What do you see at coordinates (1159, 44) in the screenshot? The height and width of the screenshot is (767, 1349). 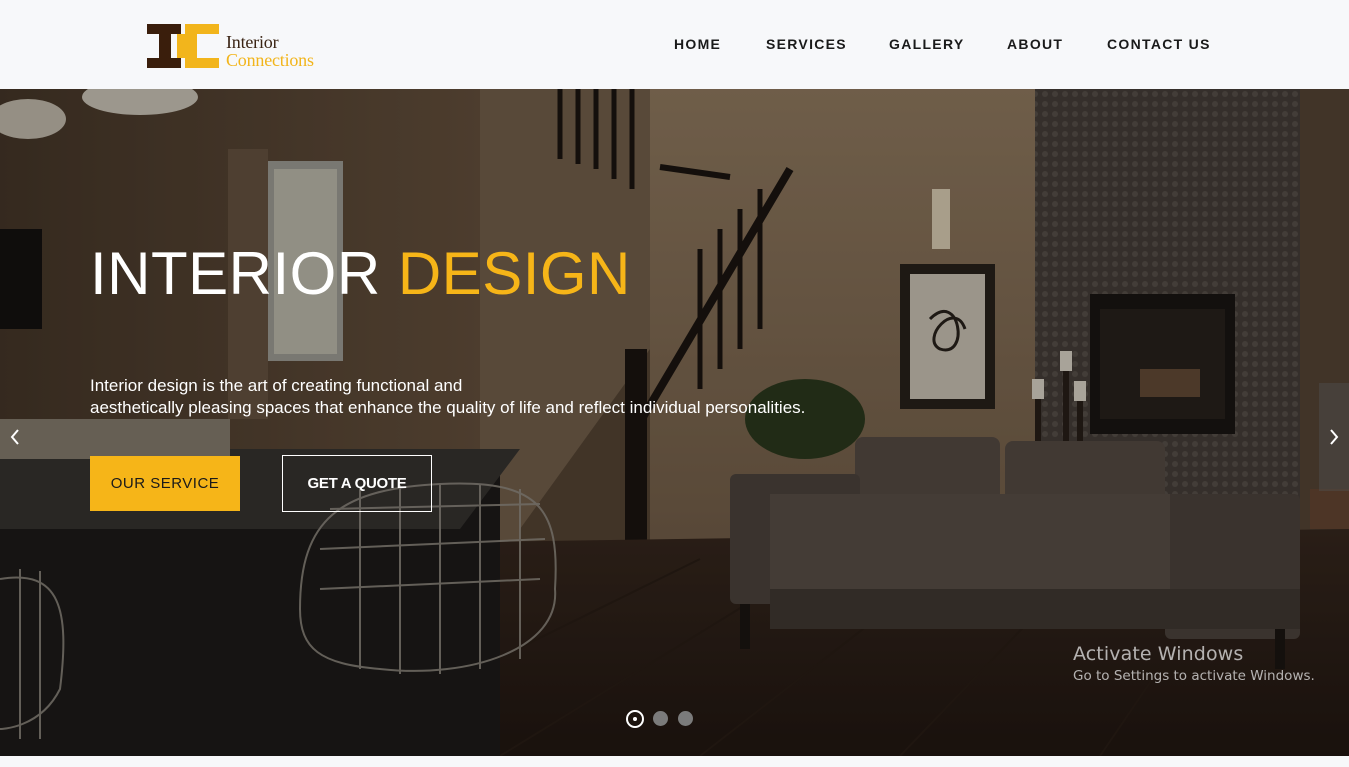 I see `nav-contact-us: CONTACT US` at bounding box center [1159, 44].